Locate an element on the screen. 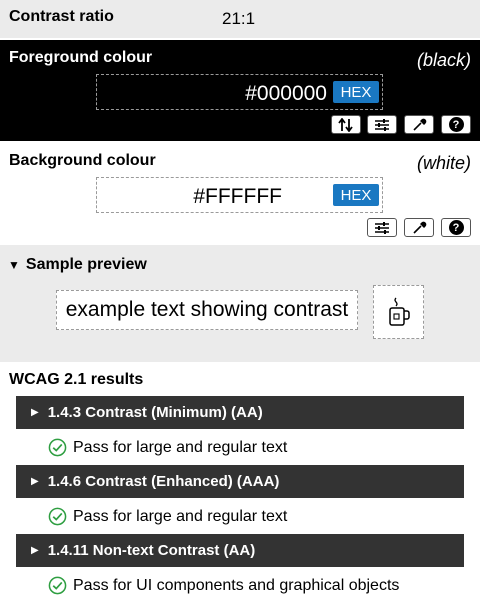 This screenshot has width=480, height=603. foreground-format-button: HEX is located at coordinates (356, 92).